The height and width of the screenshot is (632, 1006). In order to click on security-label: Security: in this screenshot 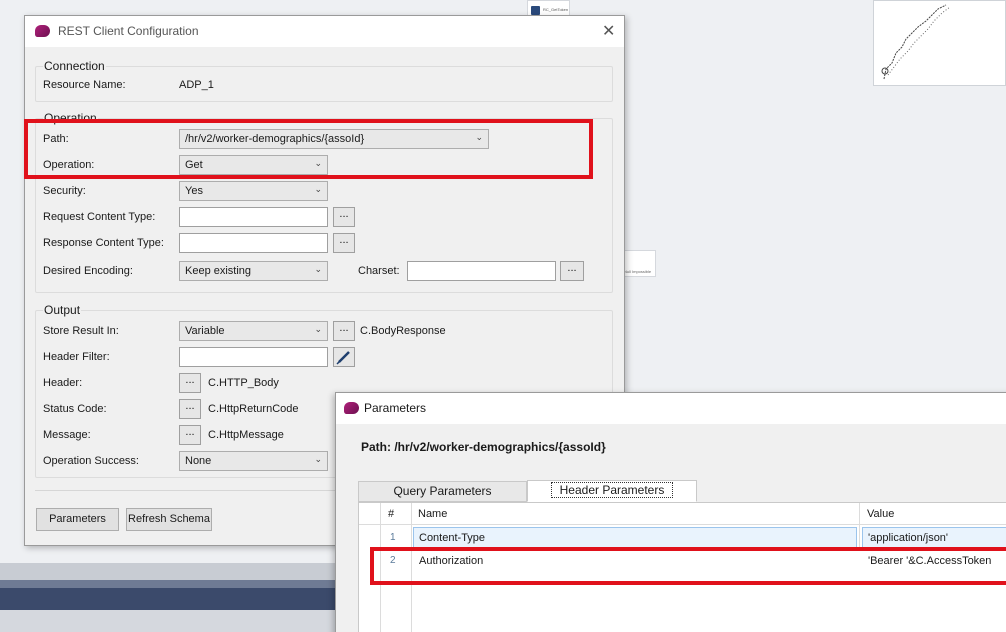, I will do `click(64, 191)`.